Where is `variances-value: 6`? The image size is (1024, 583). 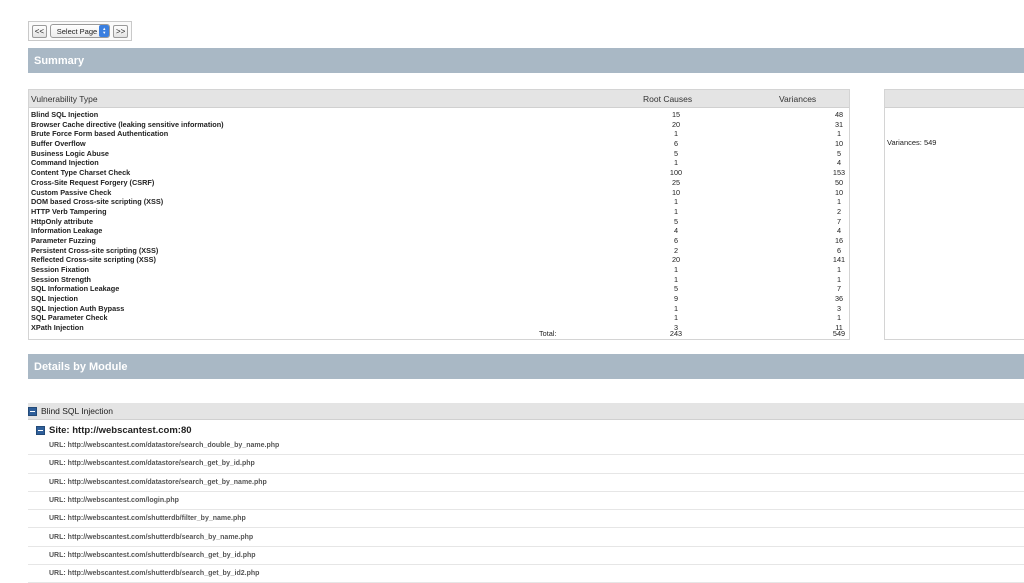
variances-value: 6 is located at coordinates (839, 250).